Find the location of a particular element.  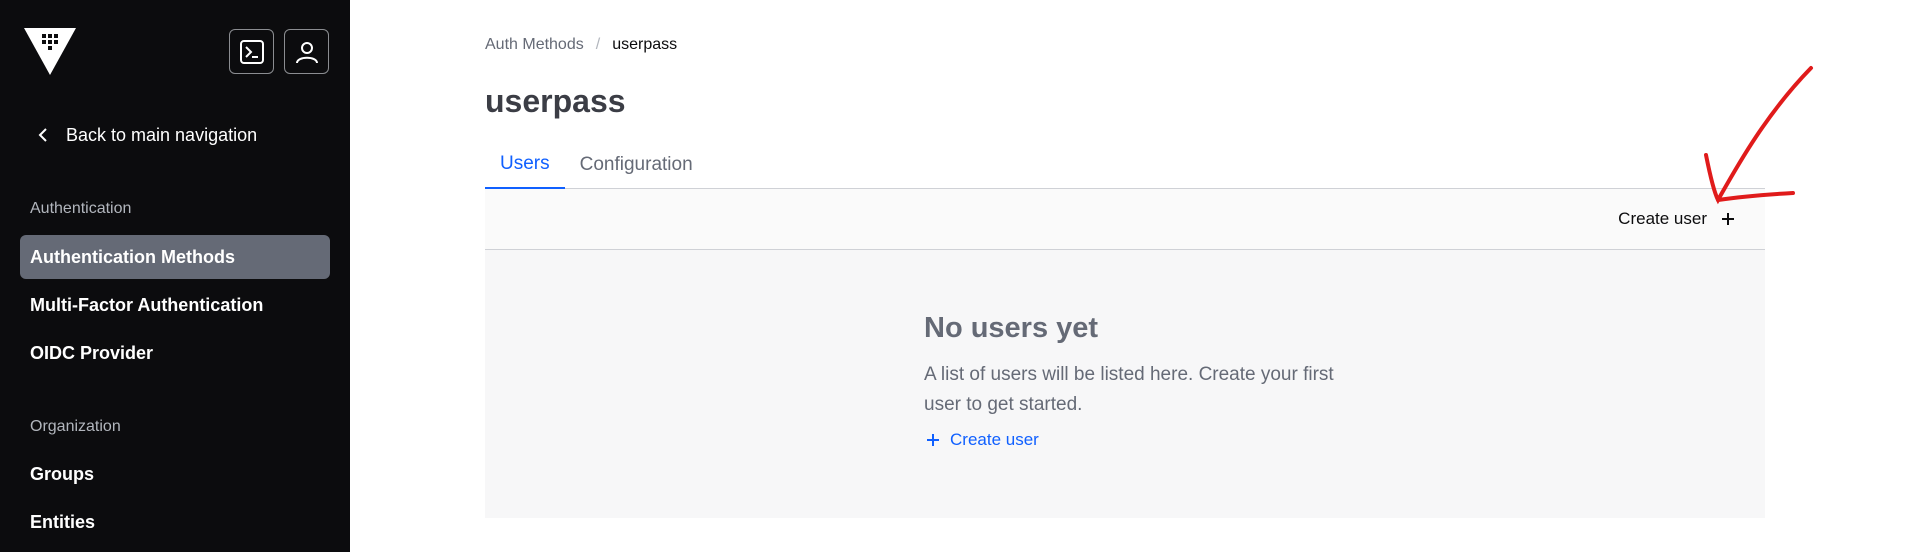

breadcrumb-current: userpass is located at coordinates (645, 44).